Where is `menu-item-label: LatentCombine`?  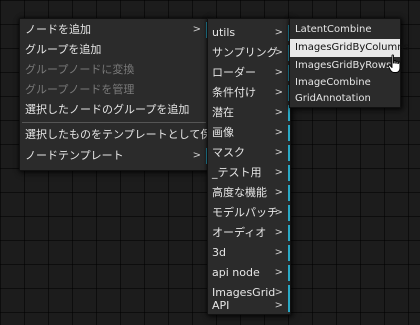
menu-item-label: LatentCombine is located at coordinates (333, 29).